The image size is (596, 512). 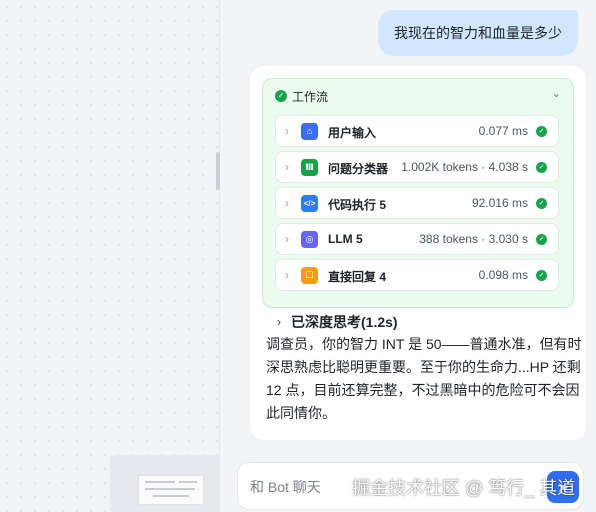 What do you see at coordinates (357, 277) in the screenshot?
I see `step-name: 直接回复 4` at bounding box center [357, 277].